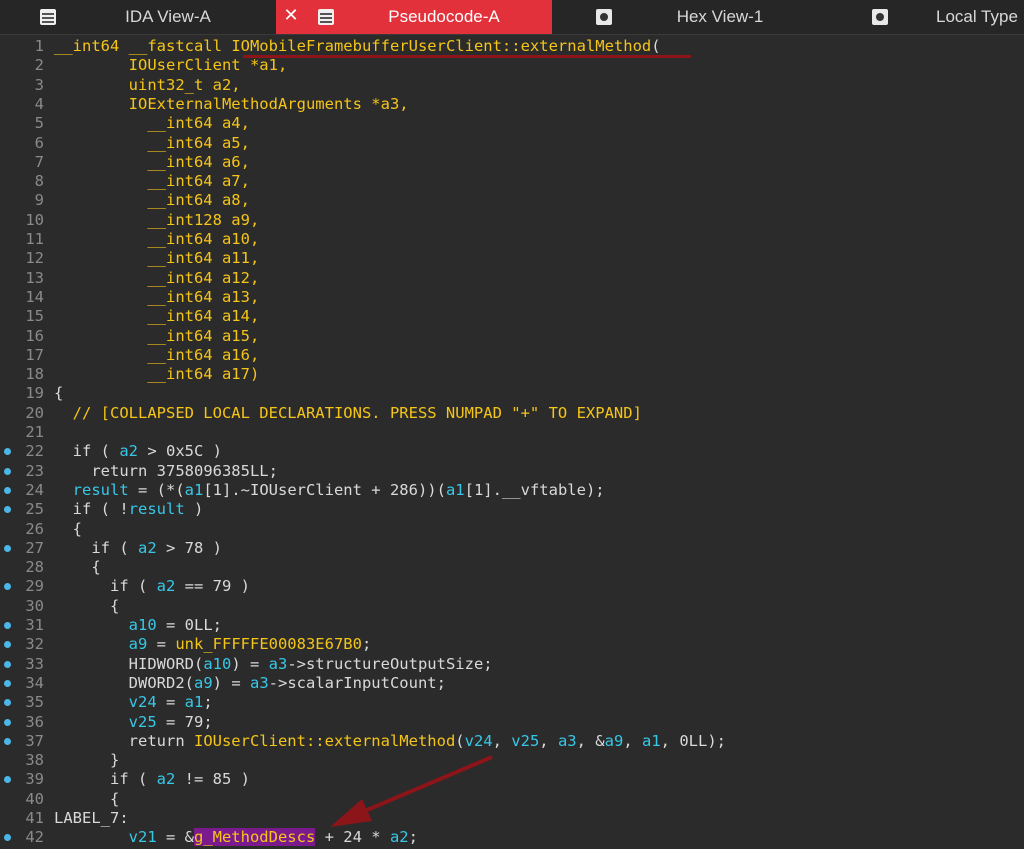 This screenshot has height=849, width=1024. I want to click on tab-hex-view-1: Hex View-1, so click(690, 17).